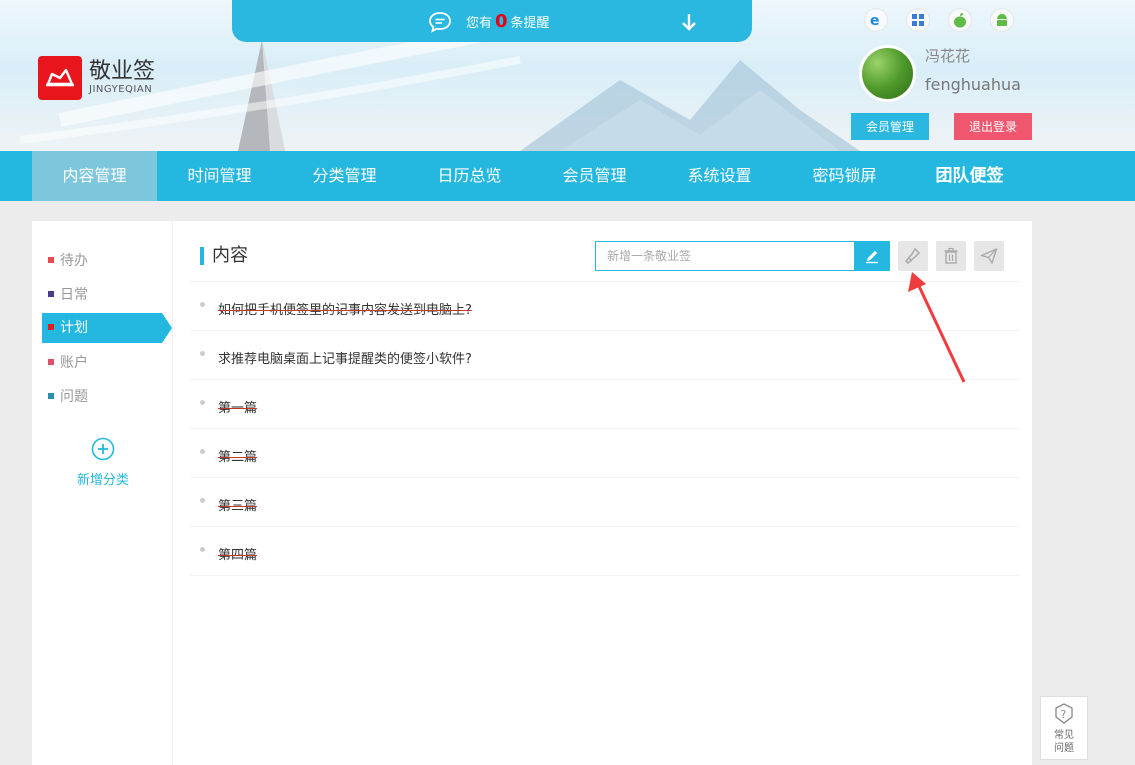 This screenshot has height=765, width=1135. What do you see at coordinates (122, 71) in the screenshot?
I see `brand-name: 敬业签` at bounding box center [122, 71].